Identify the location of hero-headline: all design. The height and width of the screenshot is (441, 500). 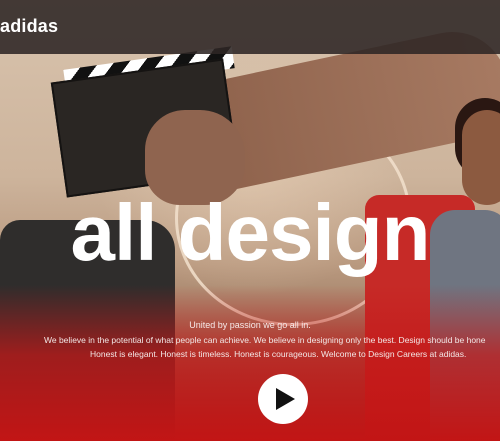
(250, 232).